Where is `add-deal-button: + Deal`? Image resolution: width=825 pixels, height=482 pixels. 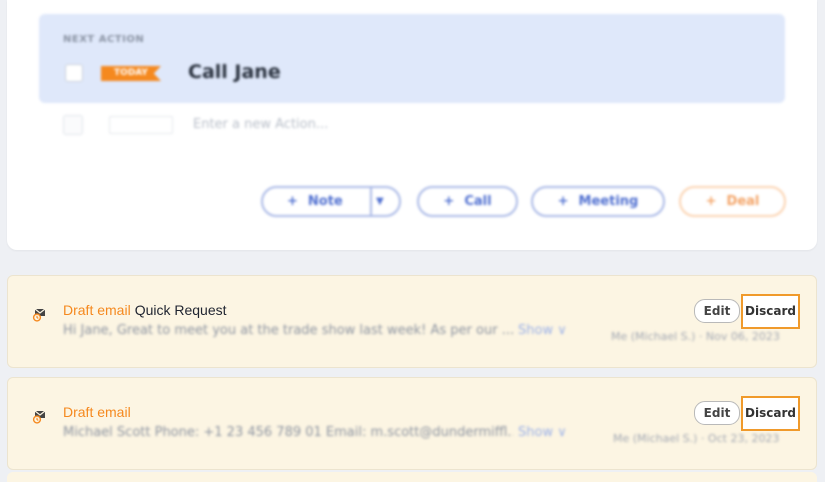 add-deal-button: + Deal is located at coordinates (732, 201).